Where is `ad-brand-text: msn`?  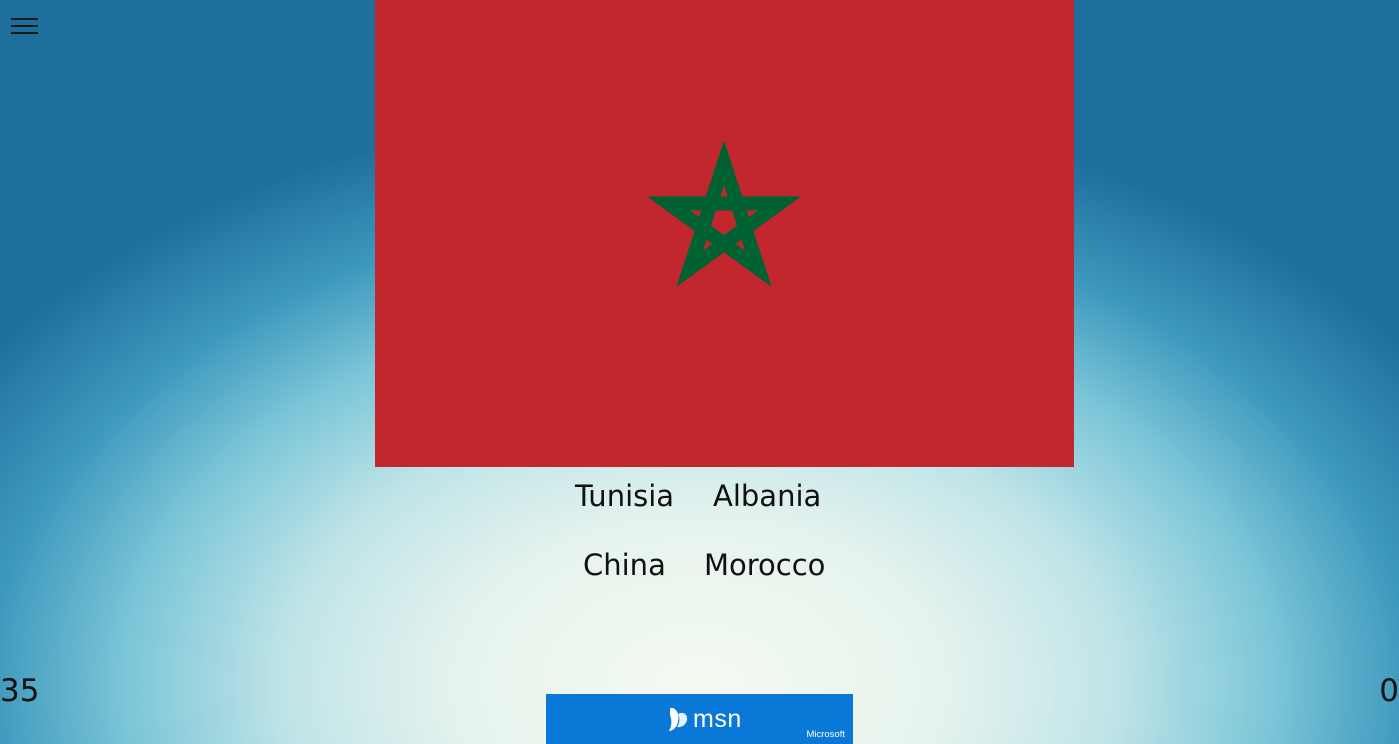 ad-brand-text: msn is located at coordinates (717, 718).